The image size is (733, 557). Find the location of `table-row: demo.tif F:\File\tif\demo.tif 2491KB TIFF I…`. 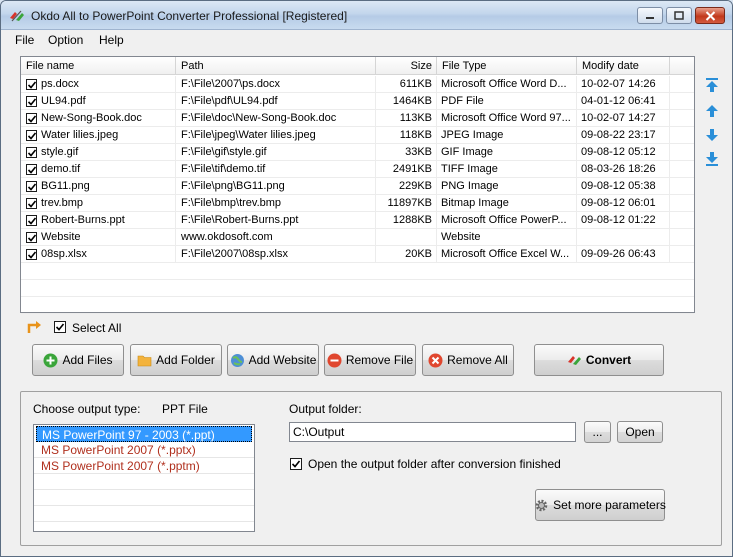

table-row: demo.tif F:\File\tif\demo.tif 2491KB TIFF I… is located at coordinates (357, 169).